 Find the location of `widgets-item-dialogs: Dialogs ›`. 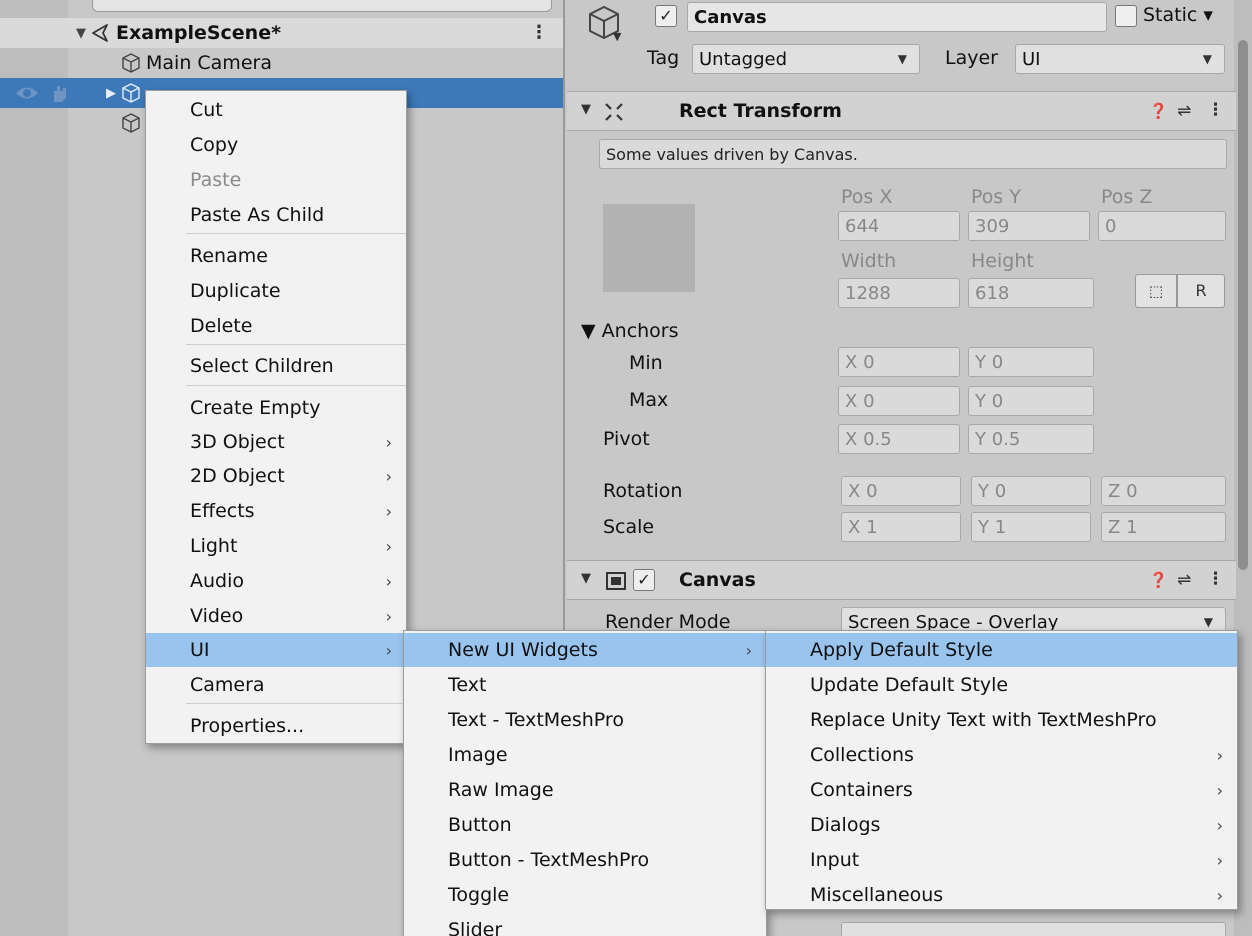

widgets-item-dialogs: Dialogs › is located at coordinates (1001, 825).